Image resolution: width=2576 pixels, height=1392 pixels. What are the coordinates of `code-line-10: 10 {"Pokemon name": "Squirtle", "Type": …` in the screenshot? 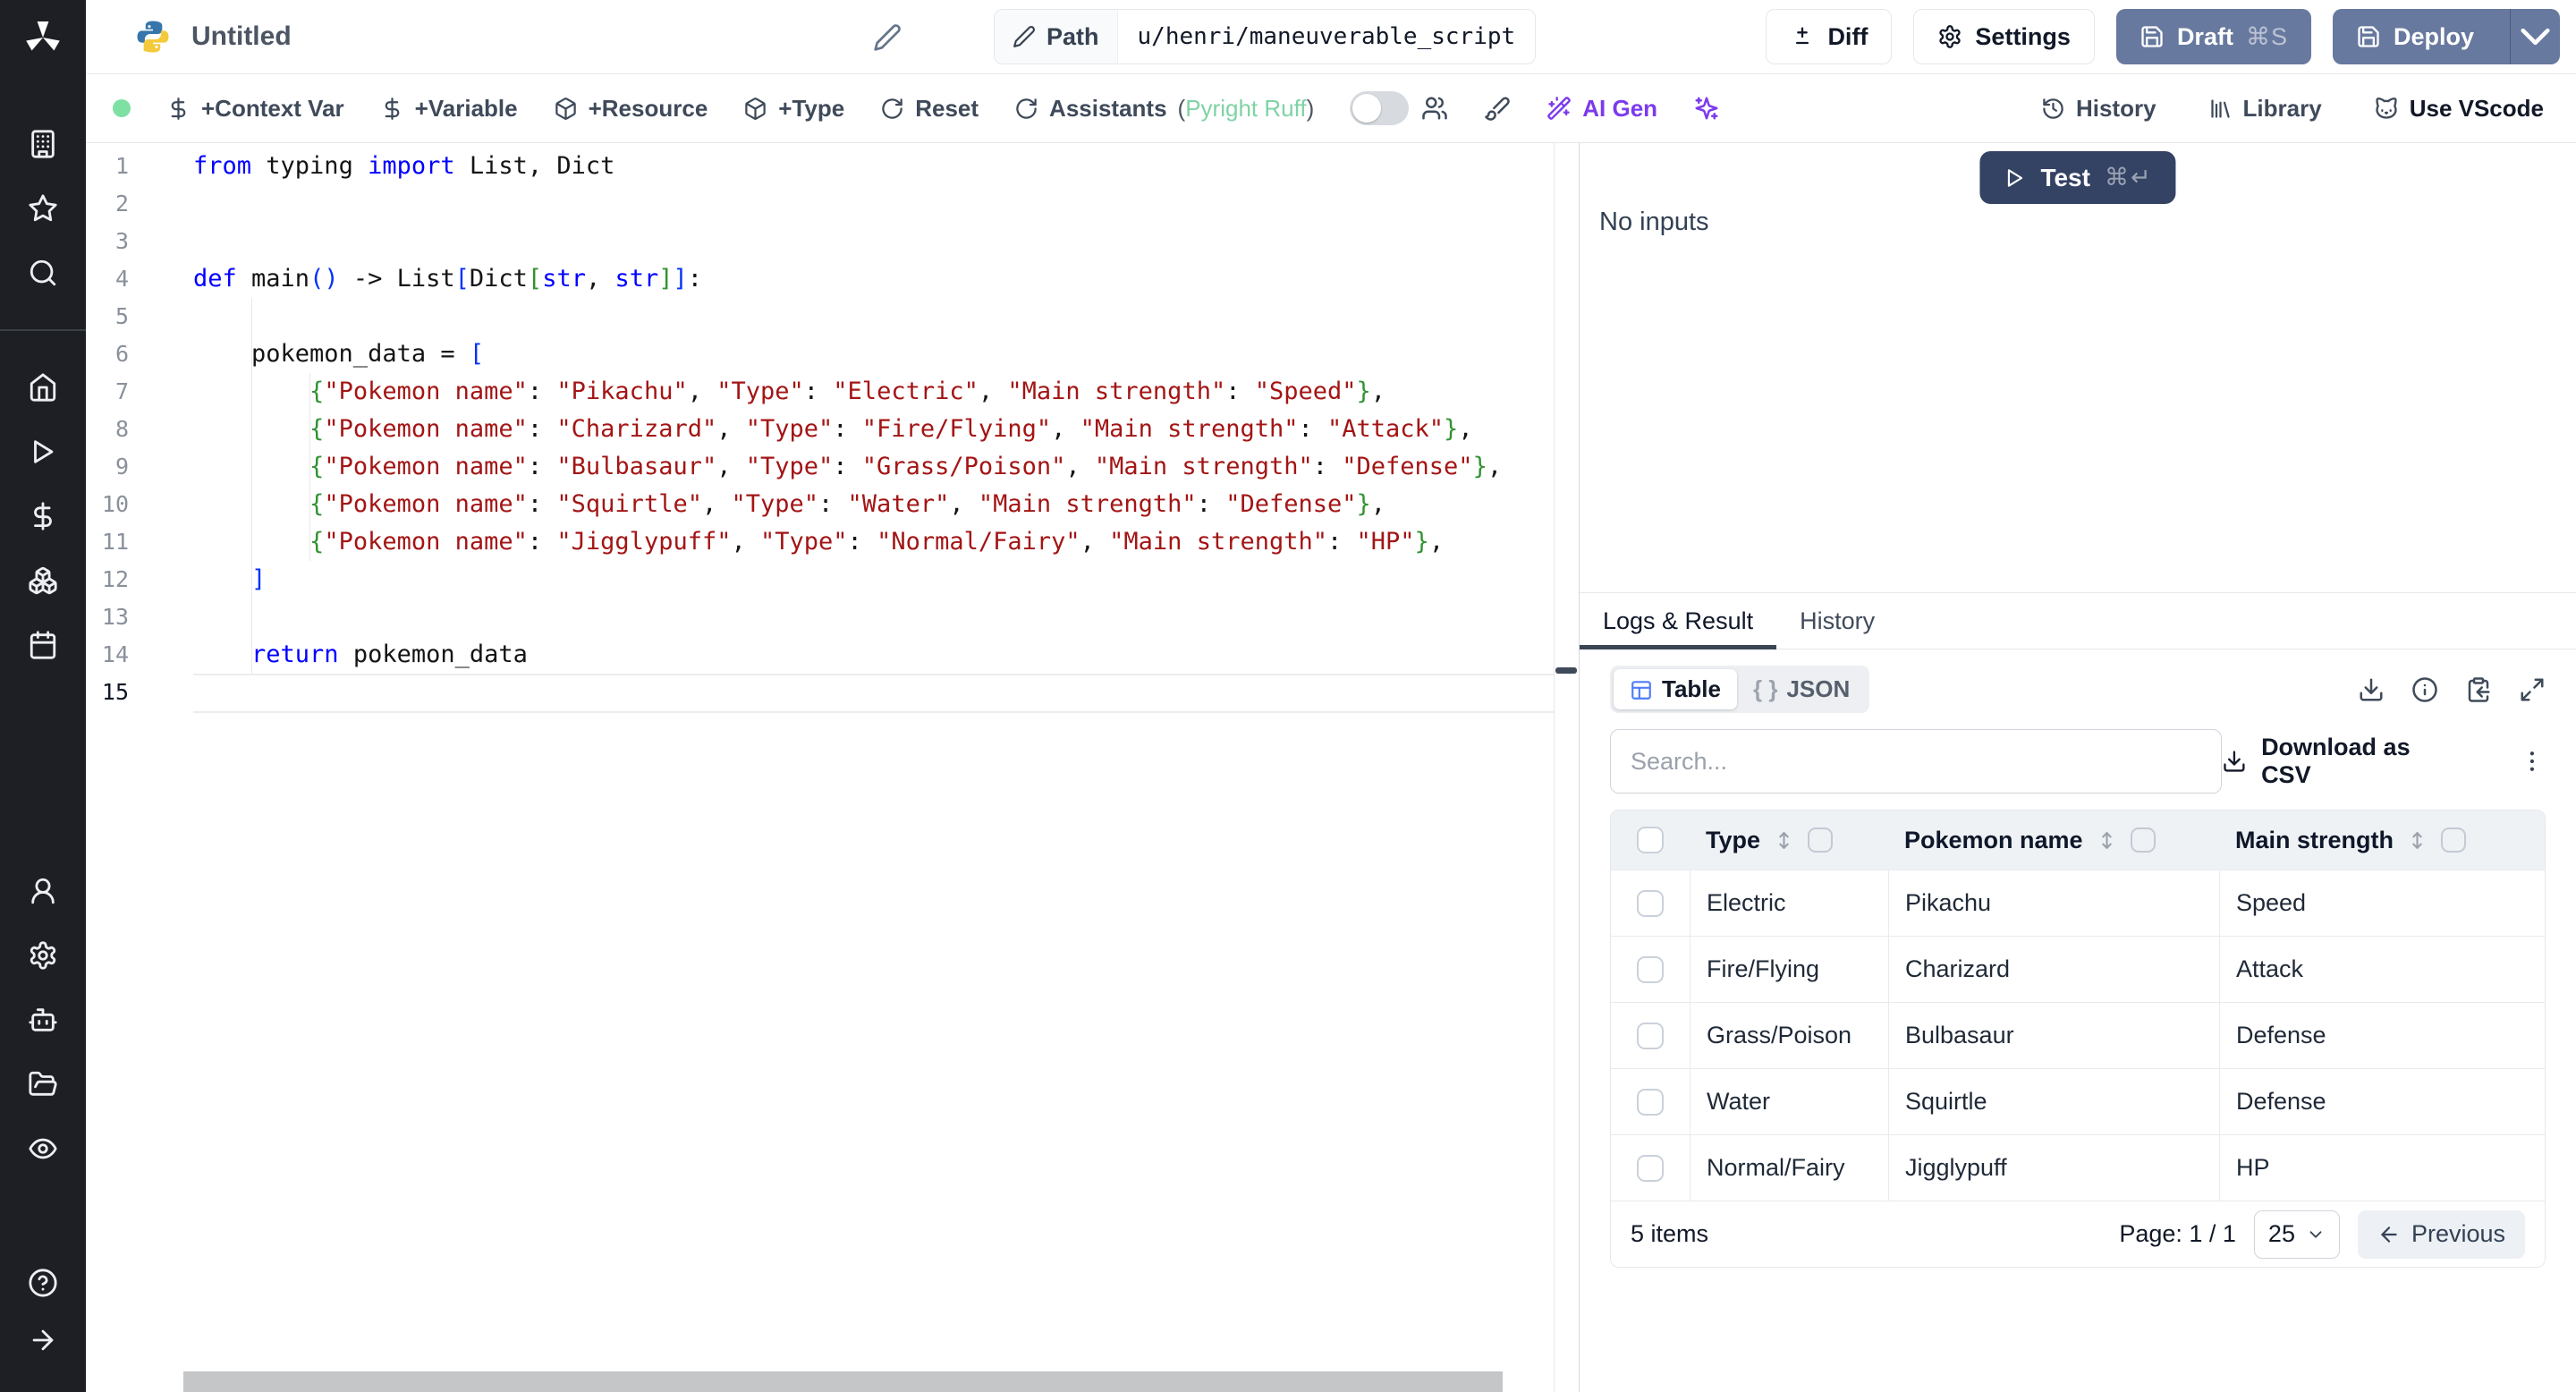 It's located at (820, 504).